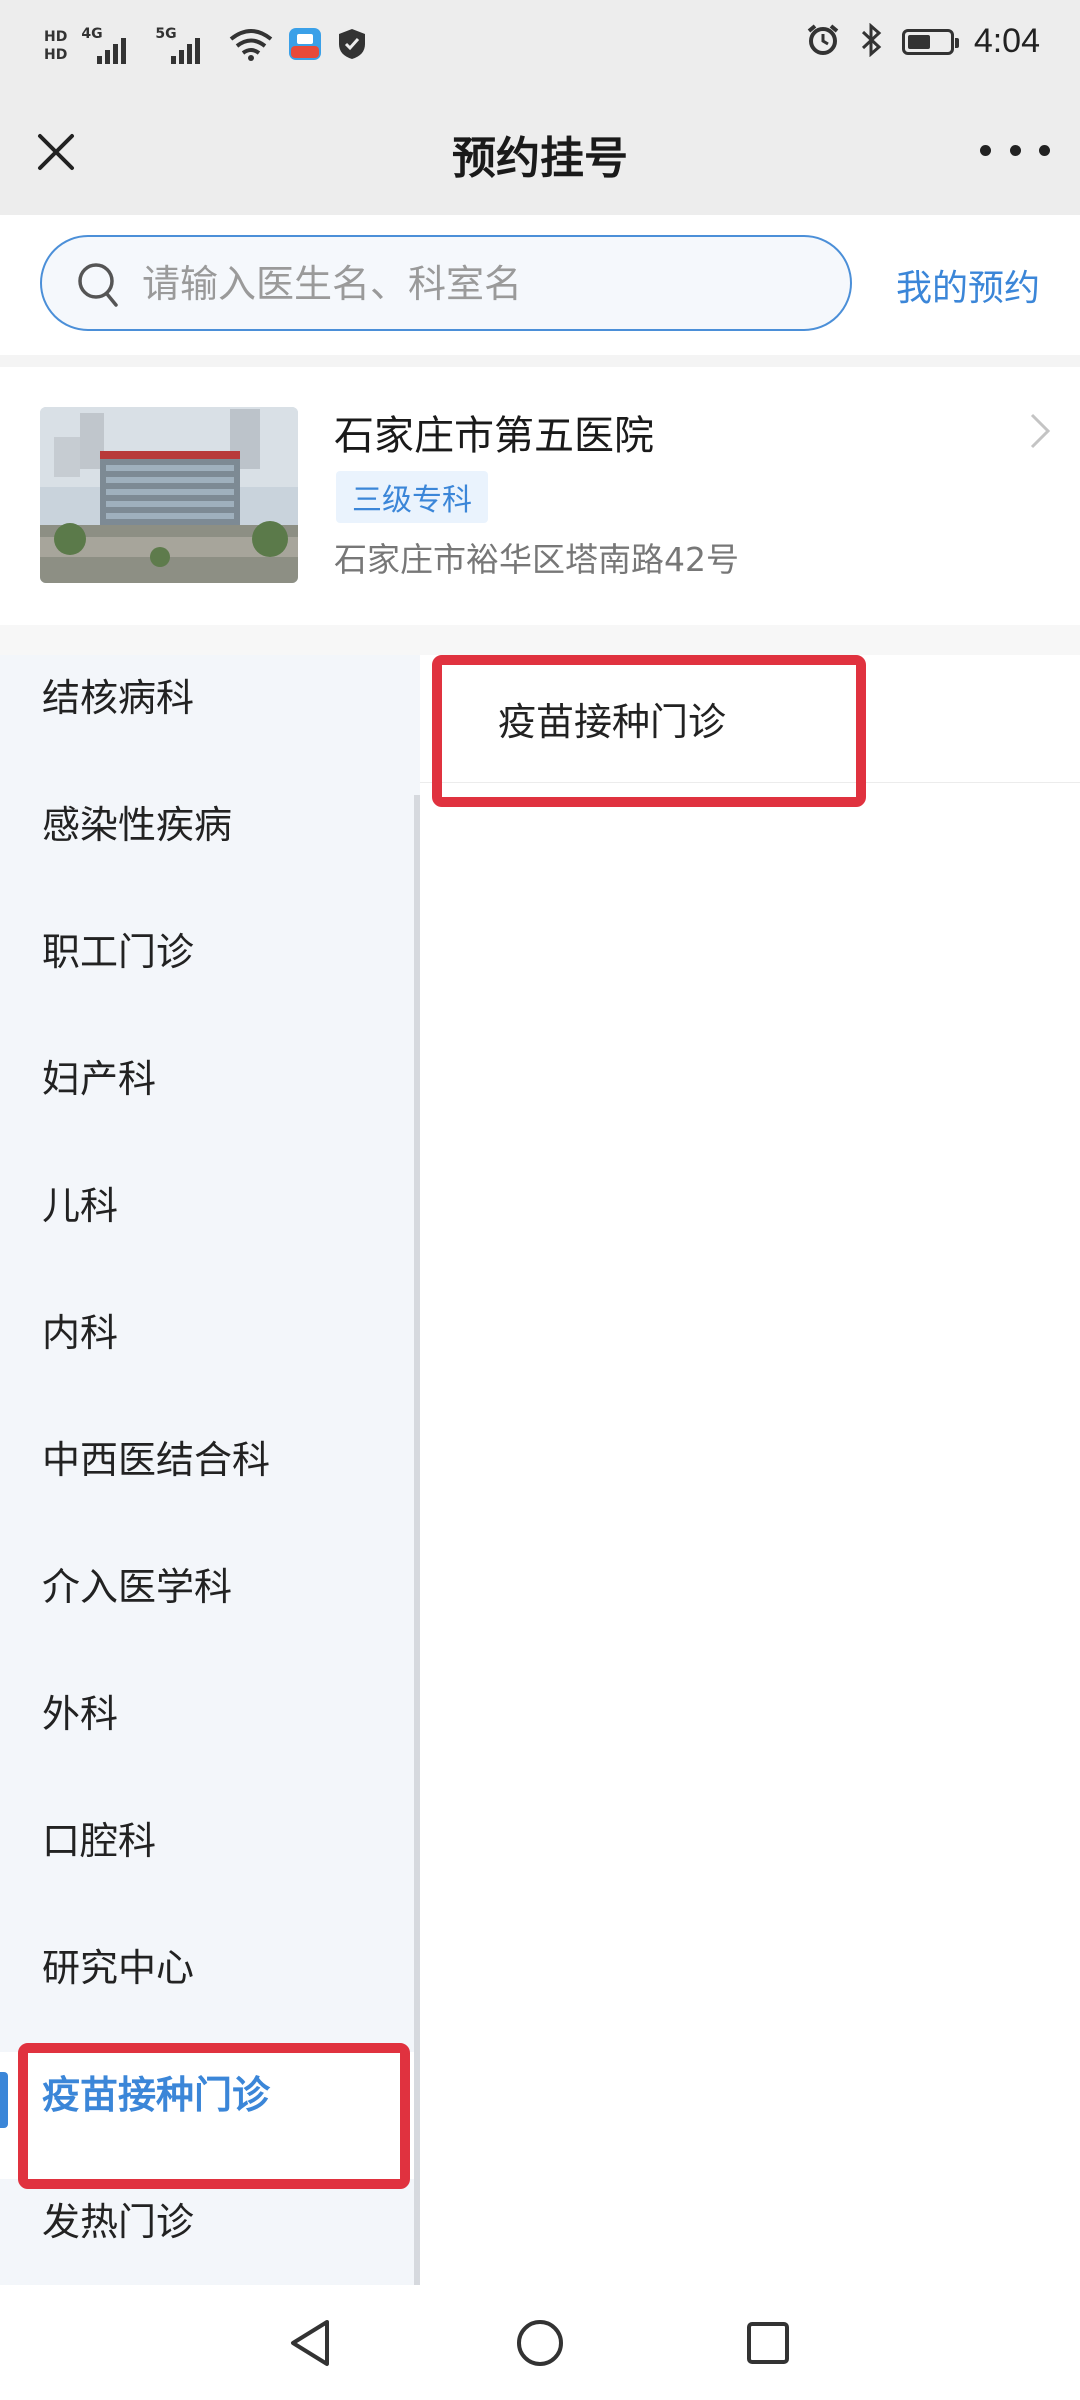  I want to click on home-button, so click(540, 2343).